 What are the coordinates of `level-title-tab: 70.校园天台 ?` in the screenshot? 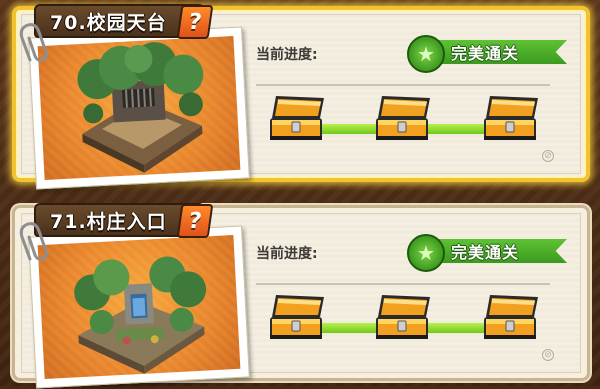 It's located at (124, 21).